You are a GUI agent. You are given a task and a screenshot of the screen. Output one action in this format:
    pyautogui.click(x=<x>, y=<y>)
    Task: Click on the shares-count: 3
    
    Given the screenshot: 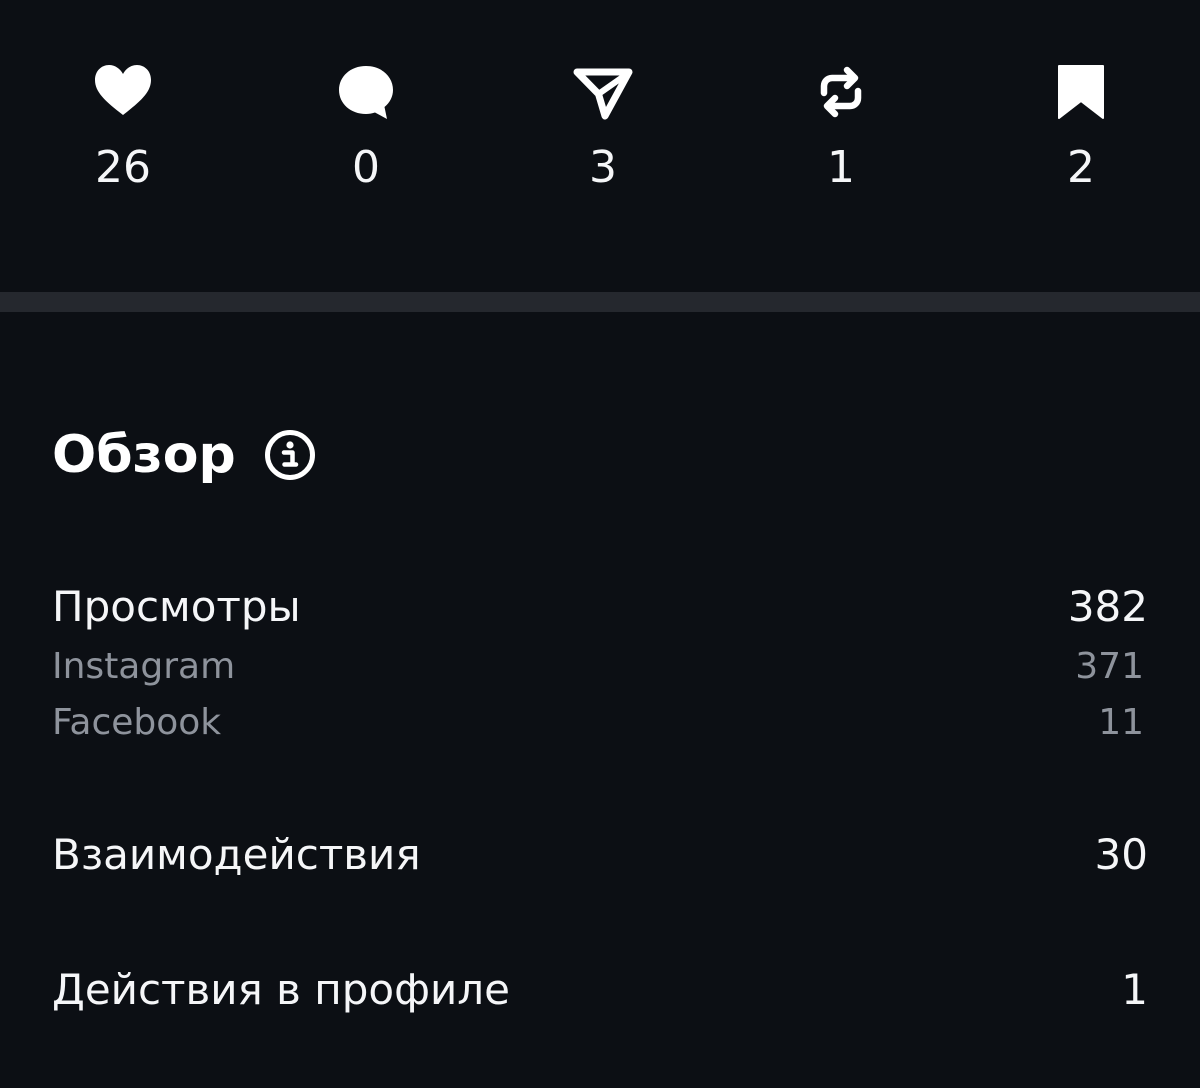 What is the action you would take?
    pyautogui.click(x=603, y=167)
    